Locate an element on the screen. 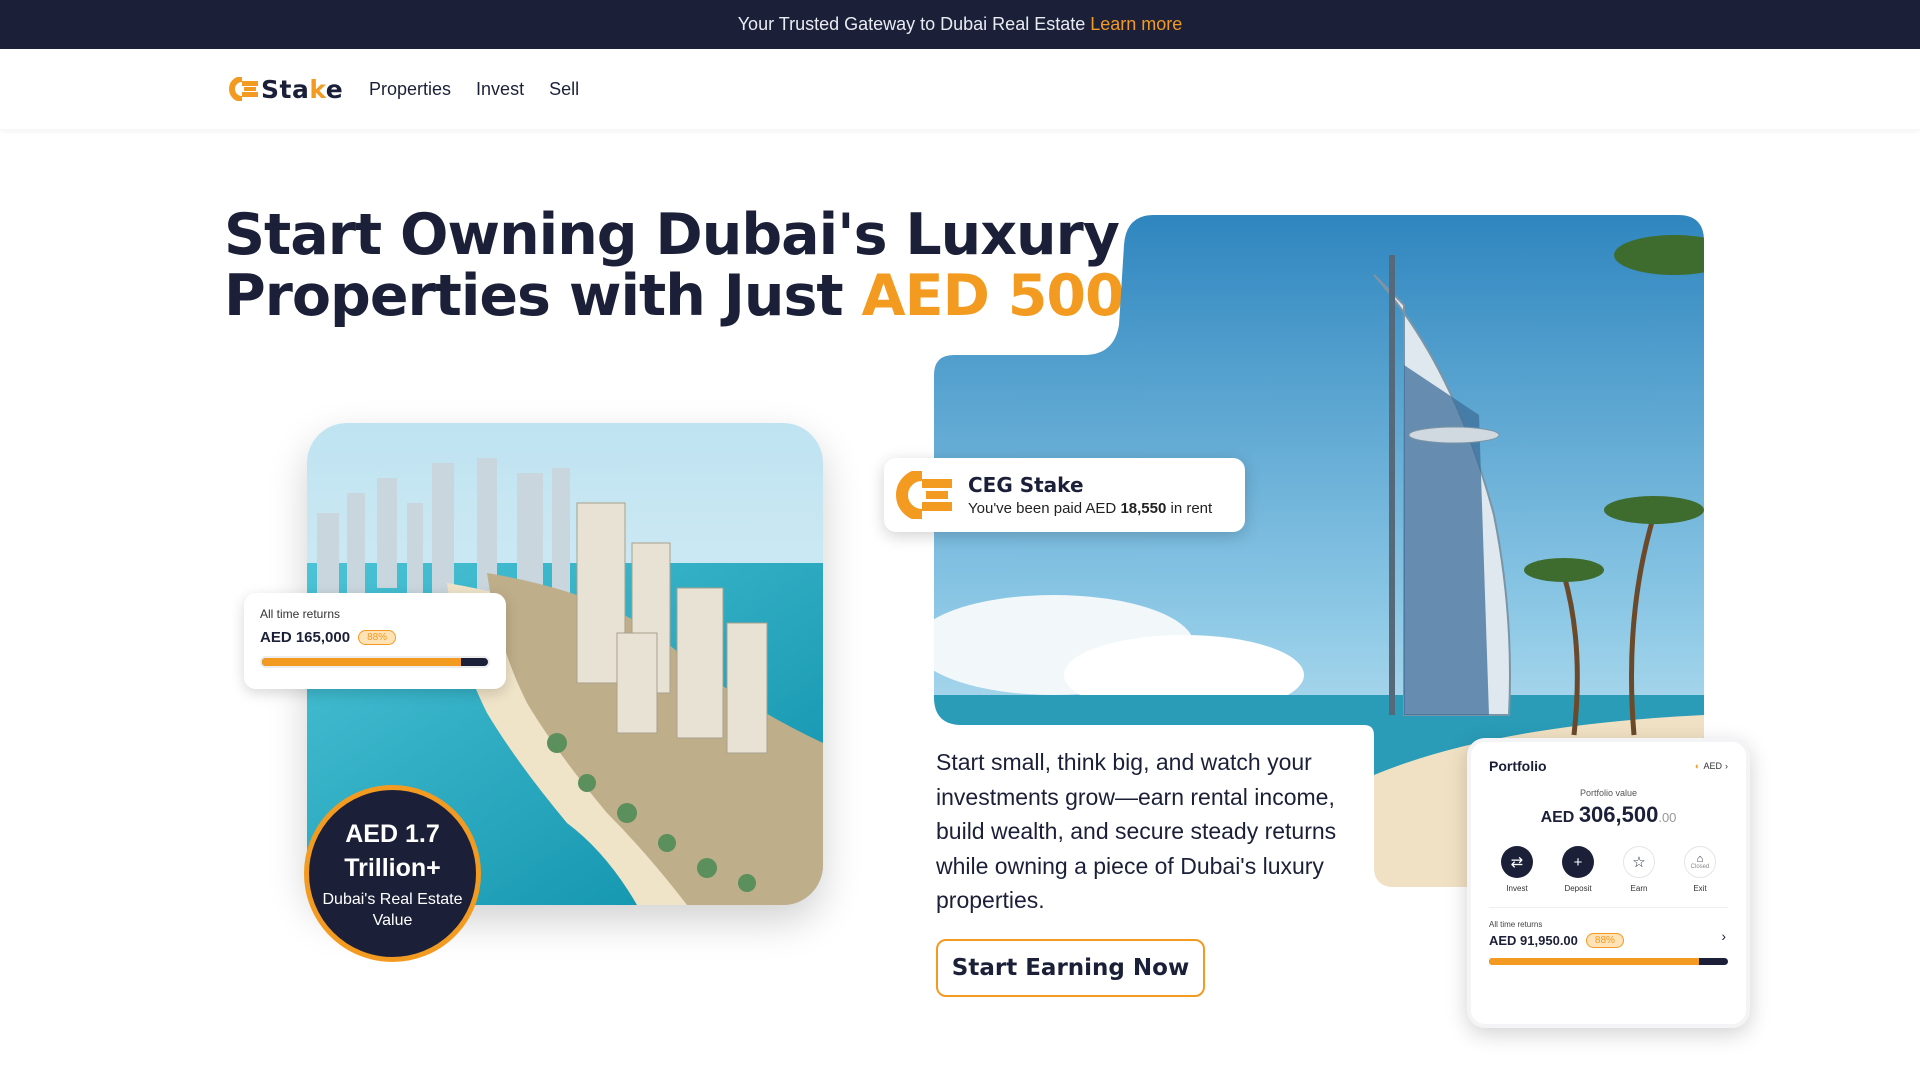 Image resolution: width=1920 pixels, height=1080 pixels. market-value-line-1: AED 1.7 is located at coordinates (392, 833).